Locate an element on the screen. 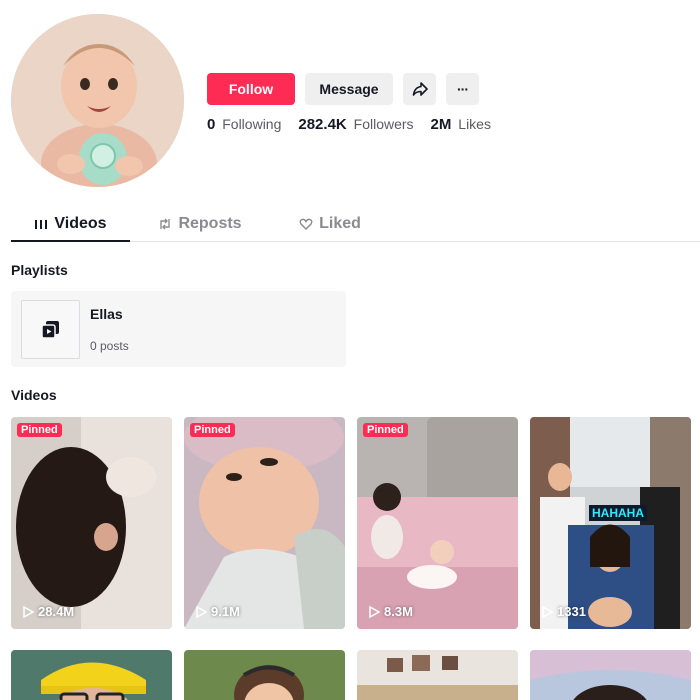  likes-stat: 2M Likes is located at coordinates (461, 124).